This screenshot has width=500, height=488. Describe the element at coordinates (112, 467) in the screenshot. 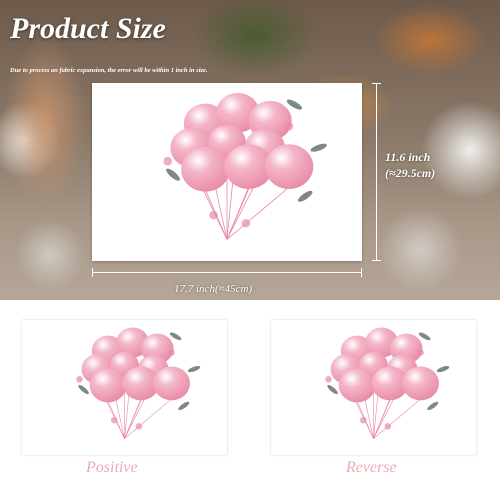

I see `positive-caption: Positive` at that location.